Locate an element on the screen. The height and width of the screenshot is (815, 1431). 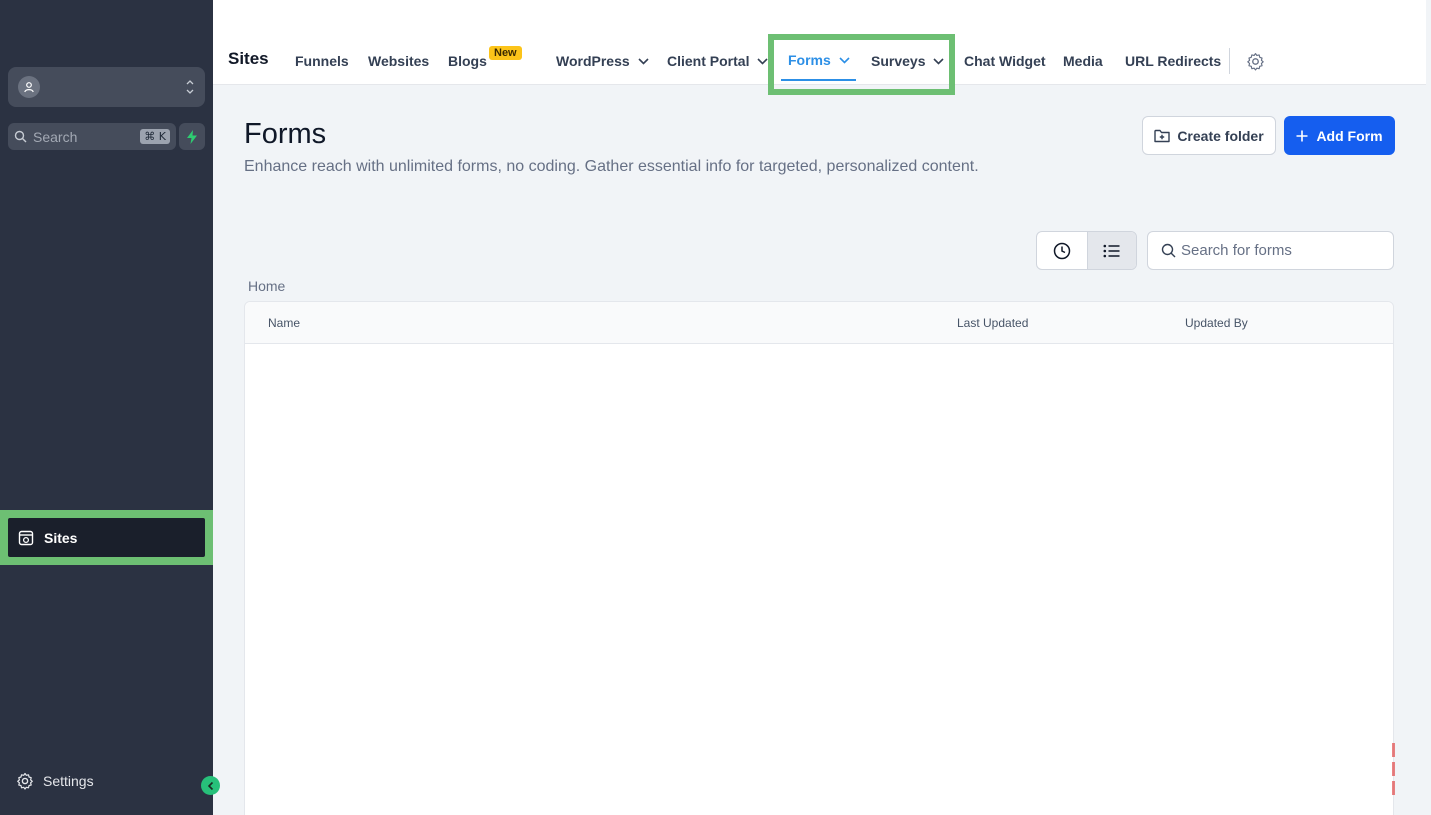
forms-search-input: Search for forms is located at coordinates (1270, 250).